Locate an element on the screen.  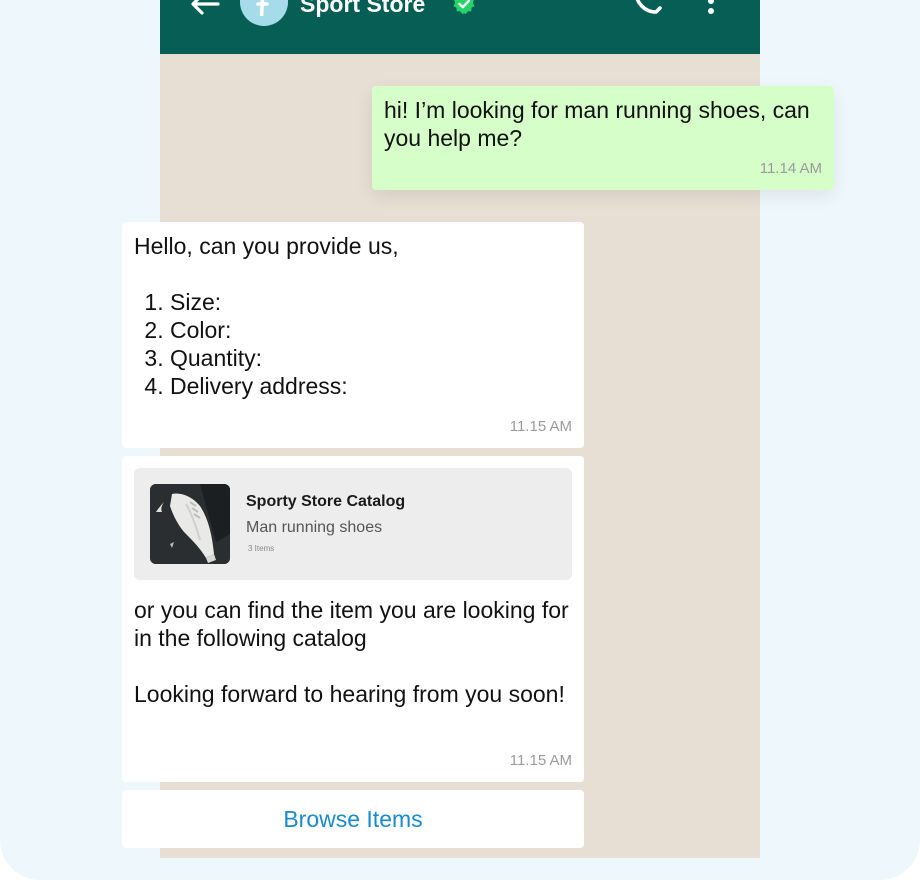
list-item: Delivery address: is located at coordinates (371, 386).